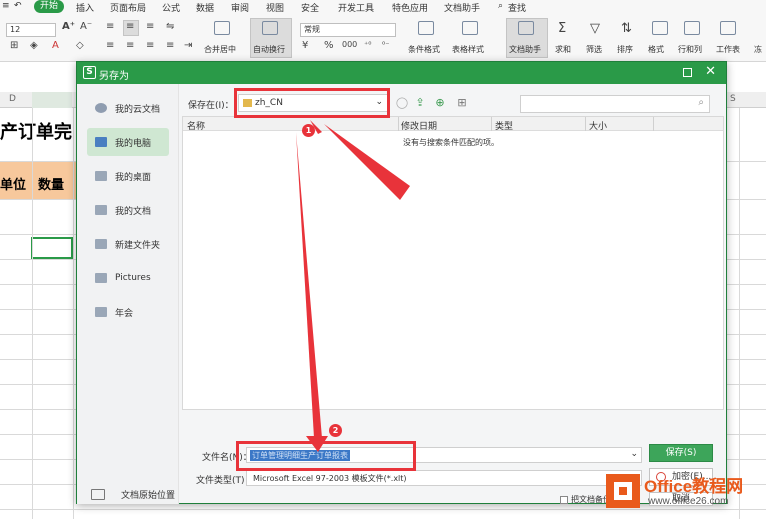 This screenshot has width=766, height=519. What do you see at coordinates (52, 248) in the screenshot?
I see `active-cell` at bounding box center [52, 248].